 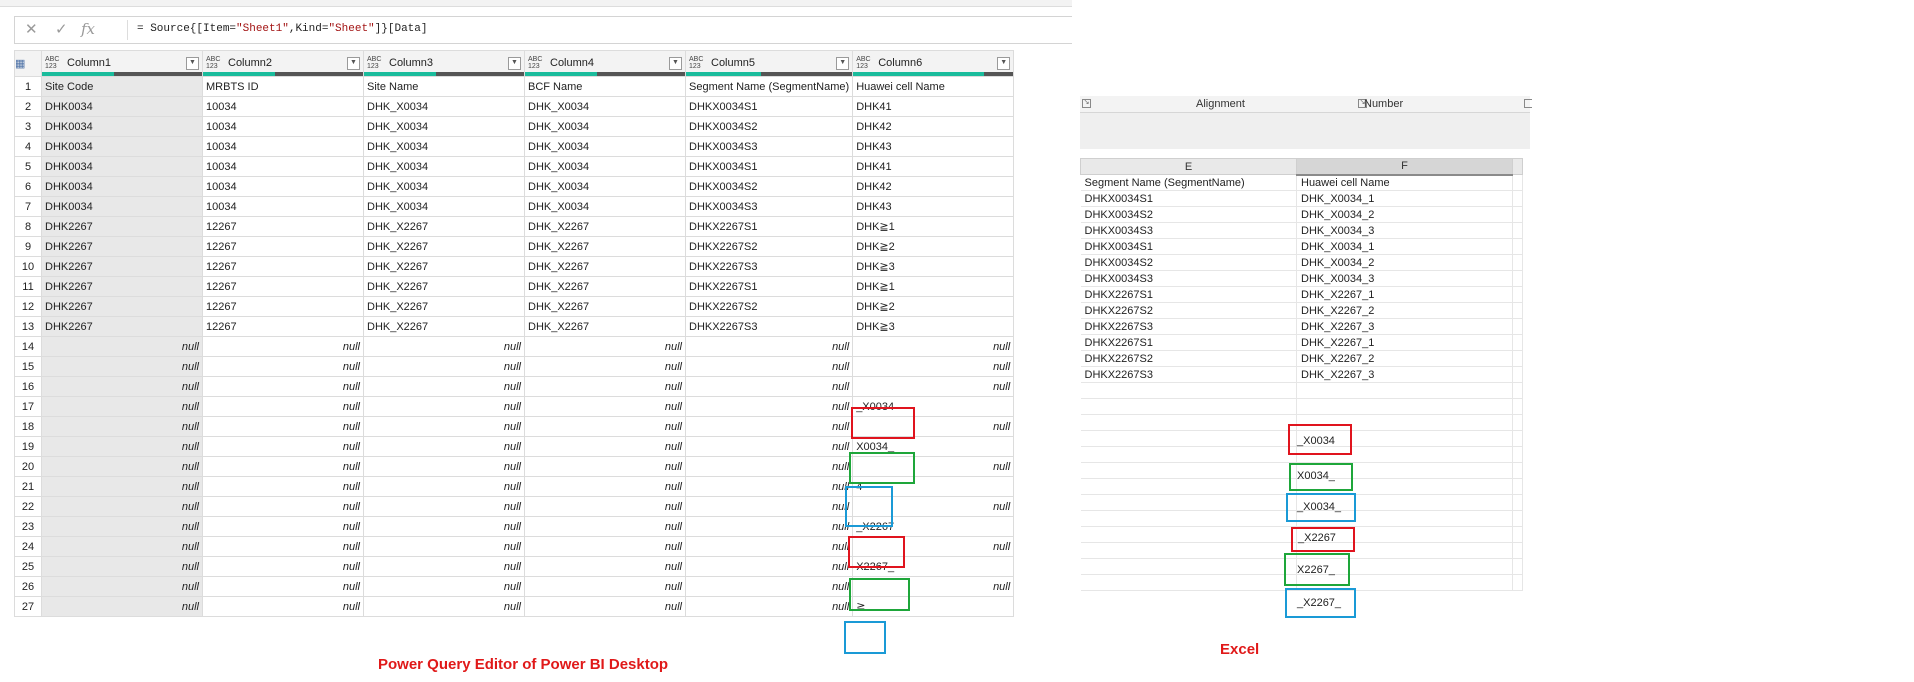 I want to click on table-cell: Segment Name (SegmentName), so click(x=769, y=86).